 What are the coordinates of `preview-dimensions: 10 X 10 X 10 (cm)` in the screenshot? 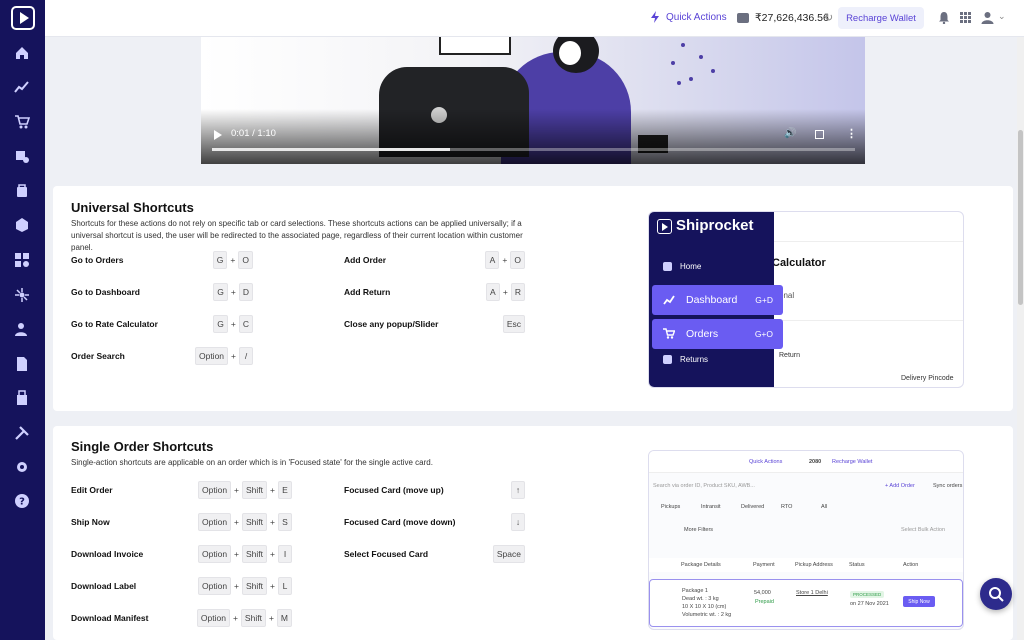 It's located at (704, 607).